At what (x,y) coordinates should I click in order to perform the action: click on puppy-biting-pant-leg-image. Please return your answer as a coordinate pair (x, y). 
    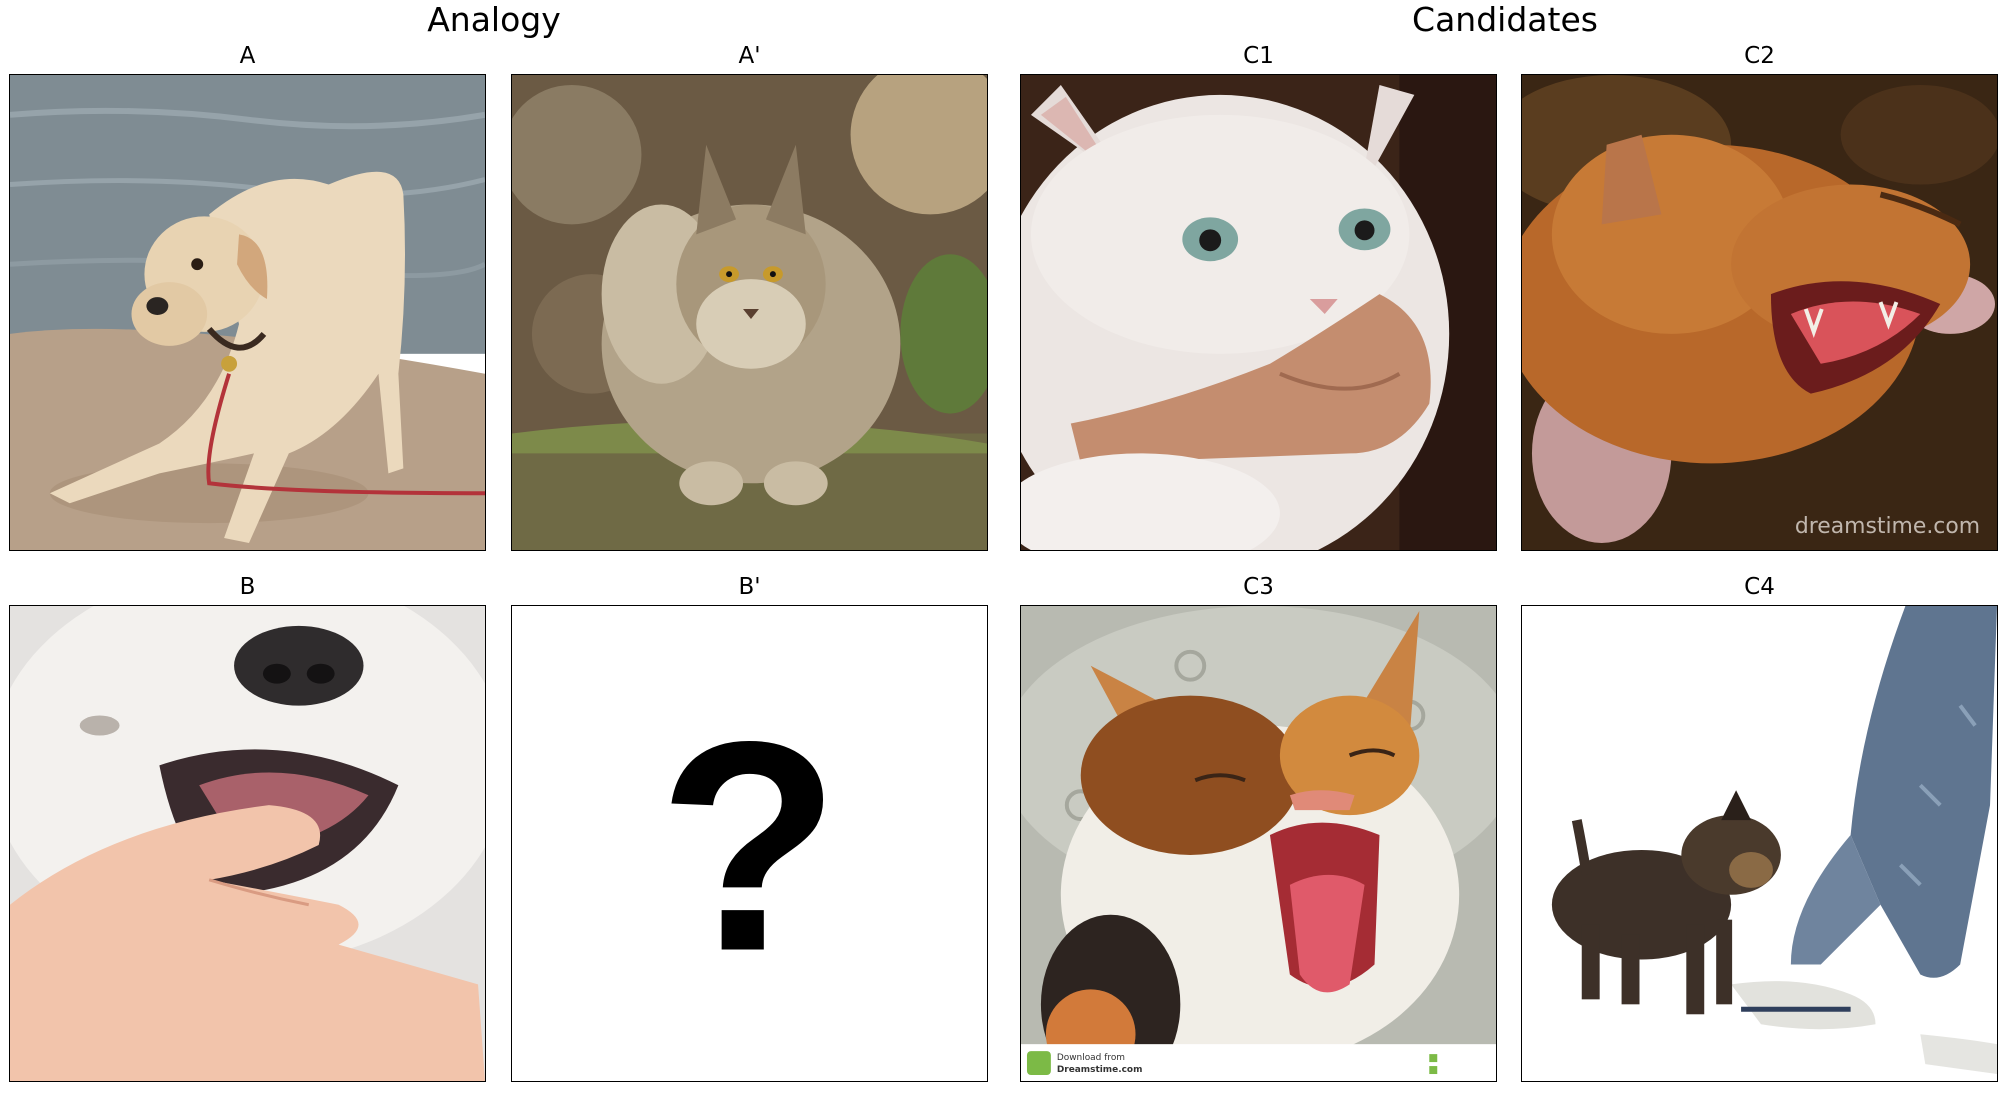
    Looking at the image, I should click on (1759, 843).